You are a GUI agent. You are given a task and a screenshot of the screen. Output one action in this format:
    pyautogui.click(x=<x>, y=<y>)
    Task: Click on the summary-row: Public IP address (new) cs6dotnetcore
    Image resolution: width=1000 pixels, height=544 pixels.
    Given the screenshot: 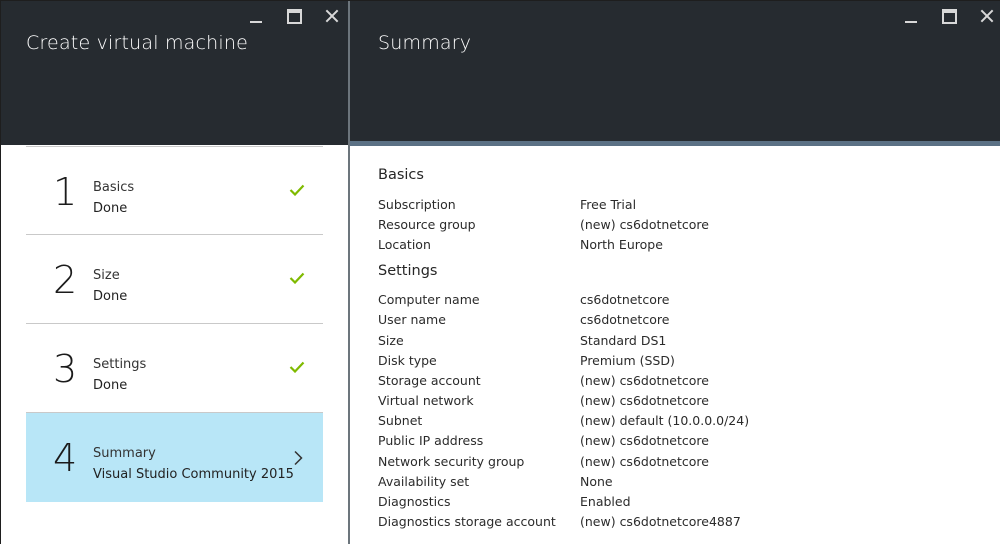 What is the action you would take?
    pyautogui.click(x=678, y=441)
    